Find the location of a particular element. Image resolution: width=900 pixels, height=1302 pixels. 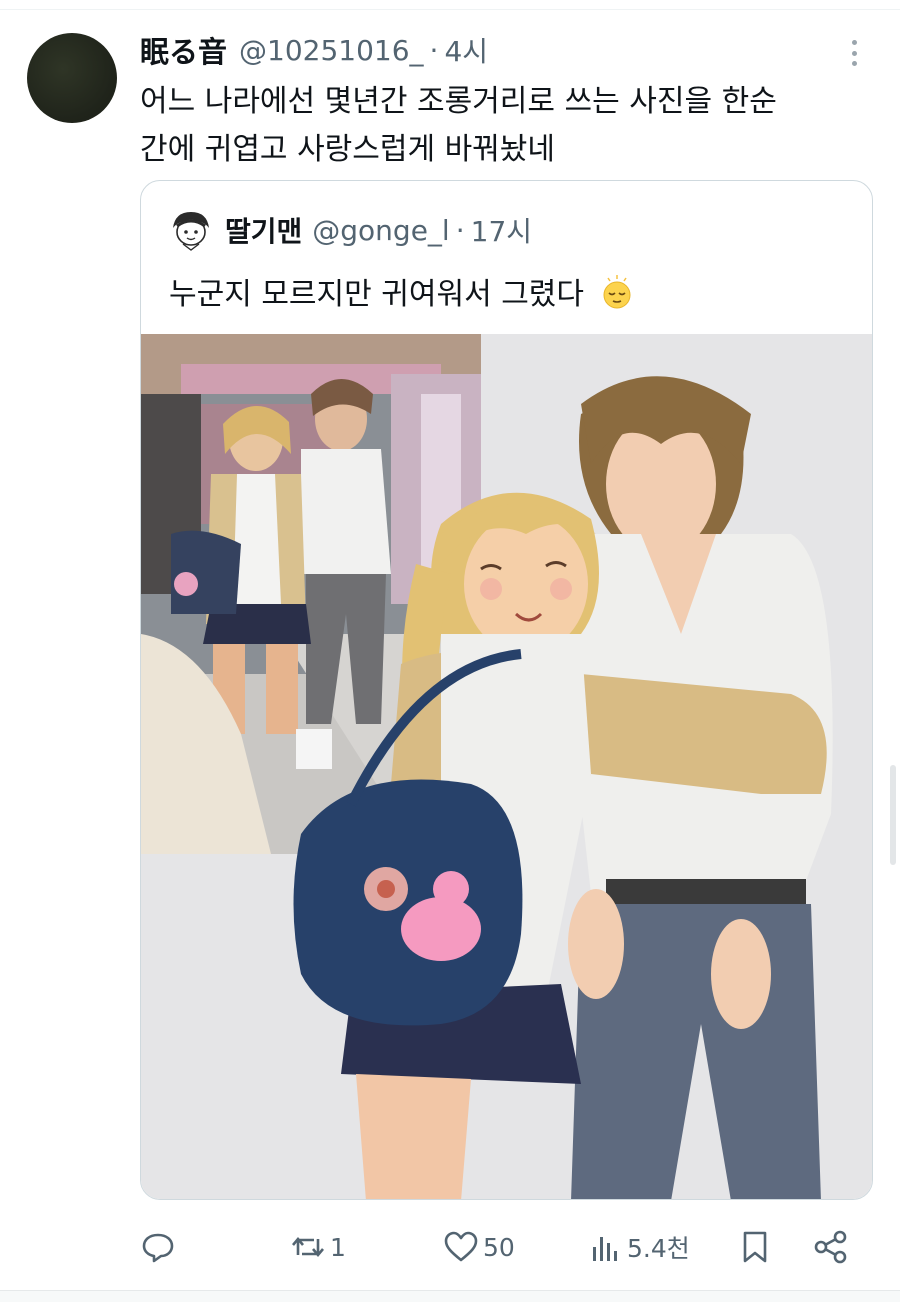

quote-author-handle: @gonge_l is located at coordinates (380, 230).